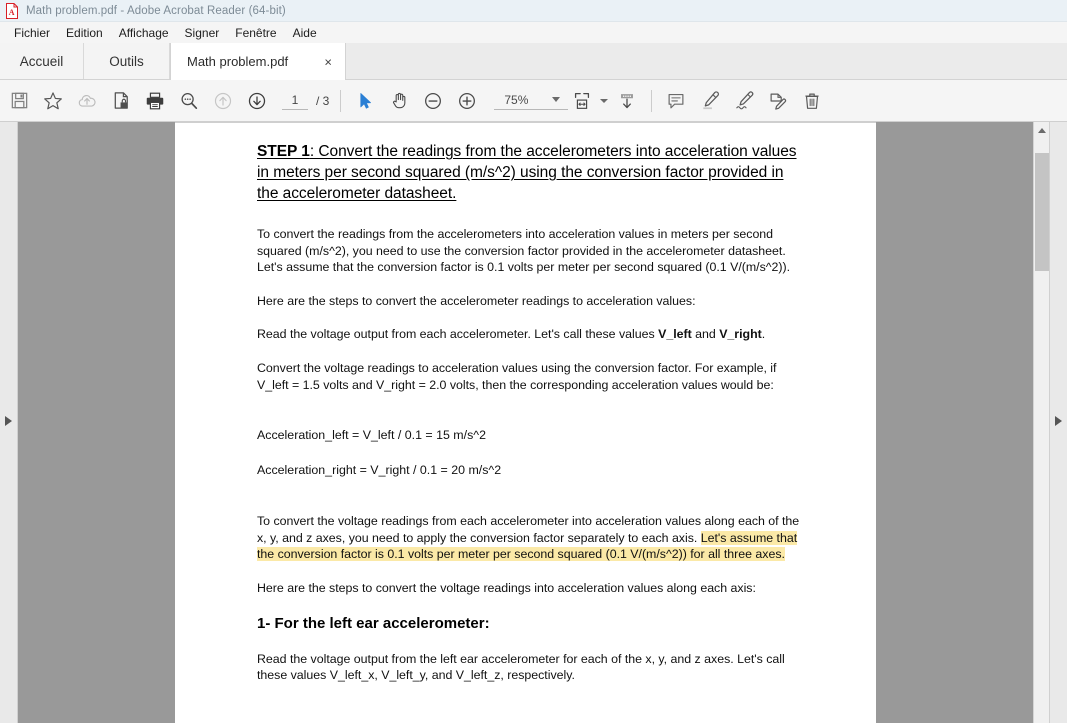 The width and height of the screenshot is (1067, 725). I want to click on scroll-up-icon, so click(1041, 130).